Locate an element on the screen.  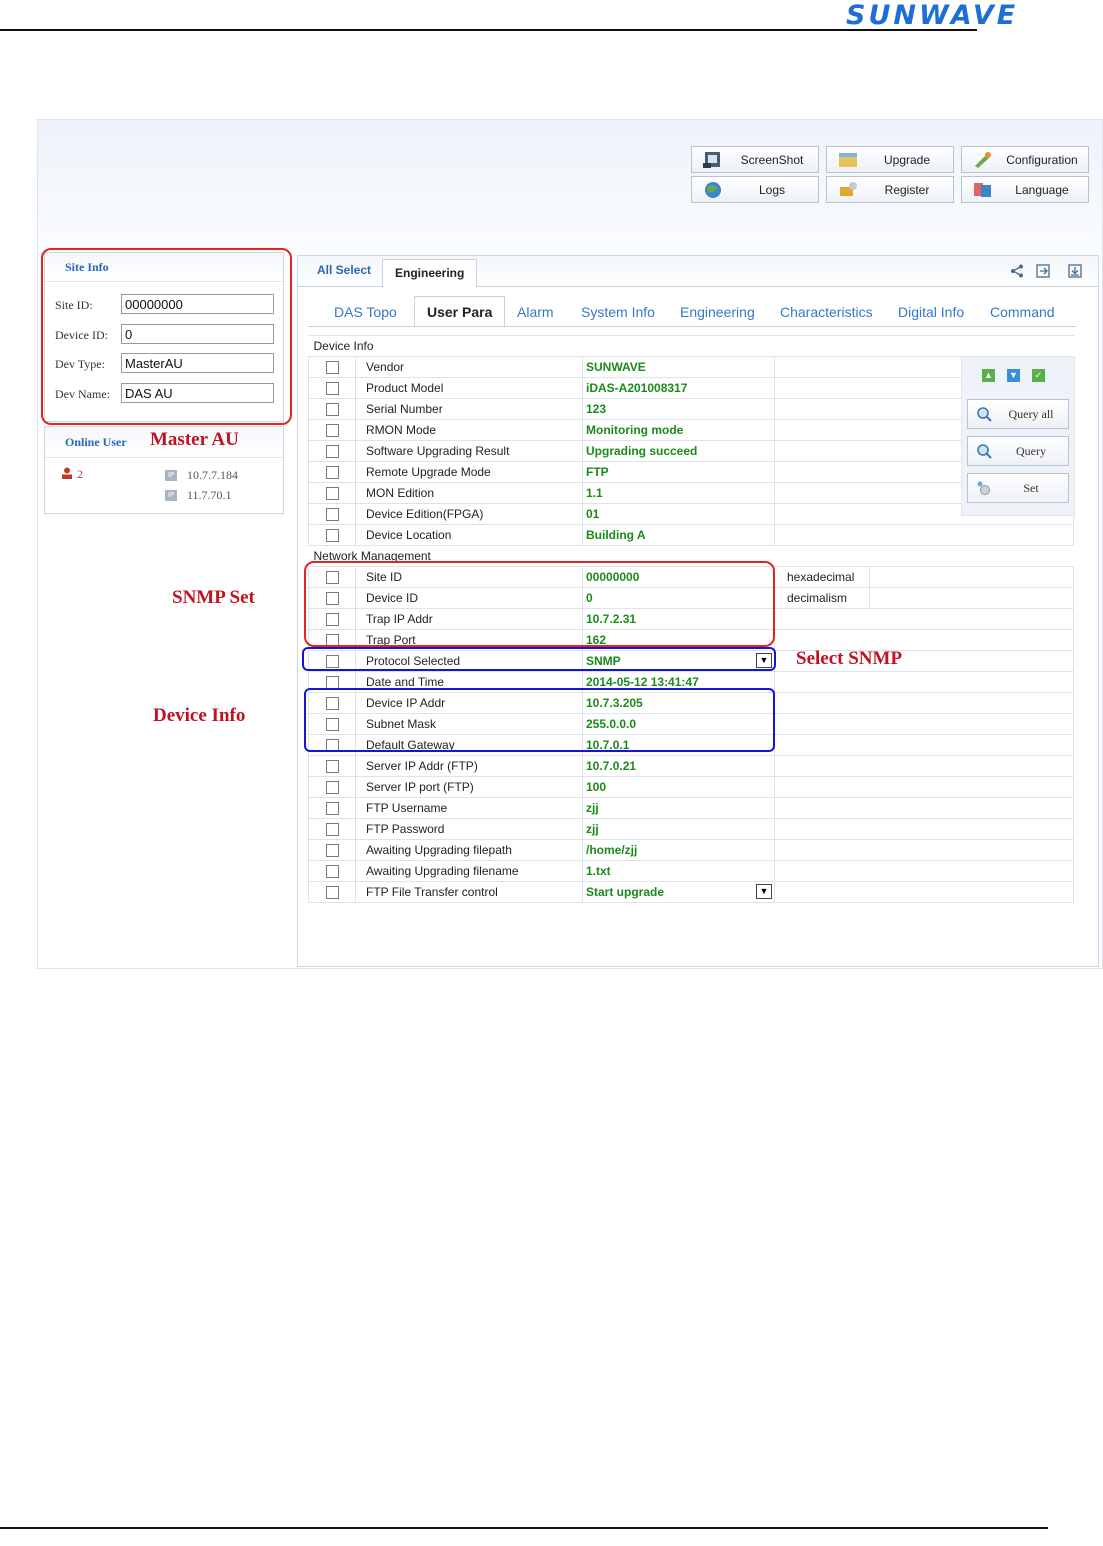
param-name: Product Model is located at coordinates (469, 388).